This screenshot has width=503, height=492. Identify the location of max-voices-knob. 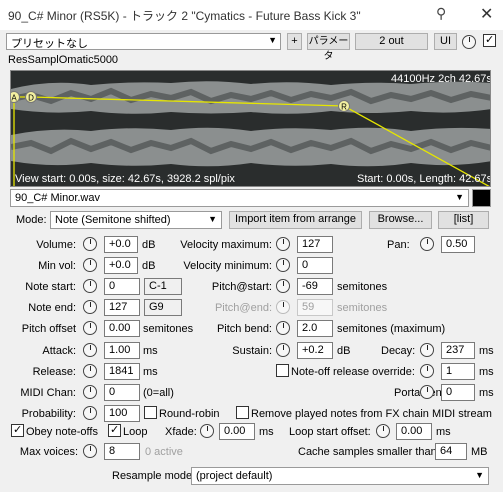
(90, 451).